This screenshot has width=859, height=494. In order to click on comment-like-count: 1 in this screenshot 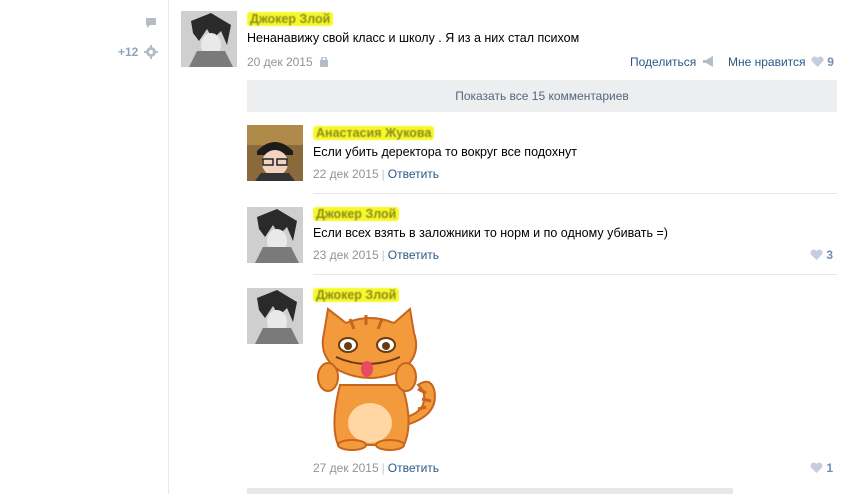, I will do `click(830, 468)`.